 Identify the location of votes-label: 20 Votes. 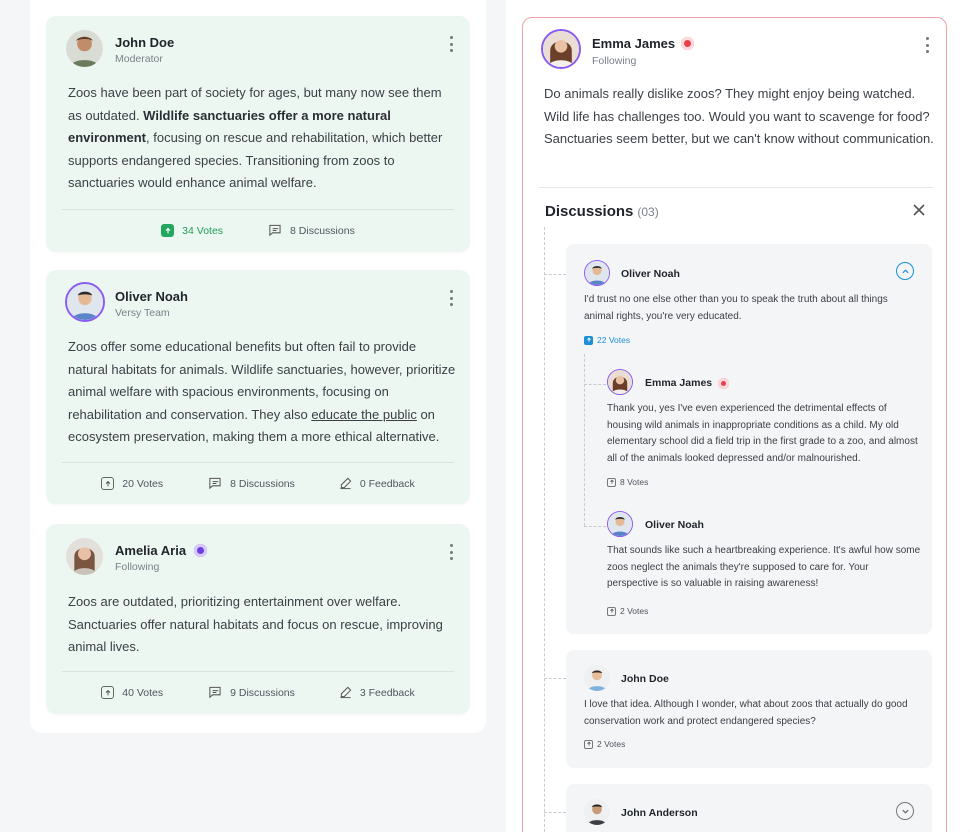
(143, 483).